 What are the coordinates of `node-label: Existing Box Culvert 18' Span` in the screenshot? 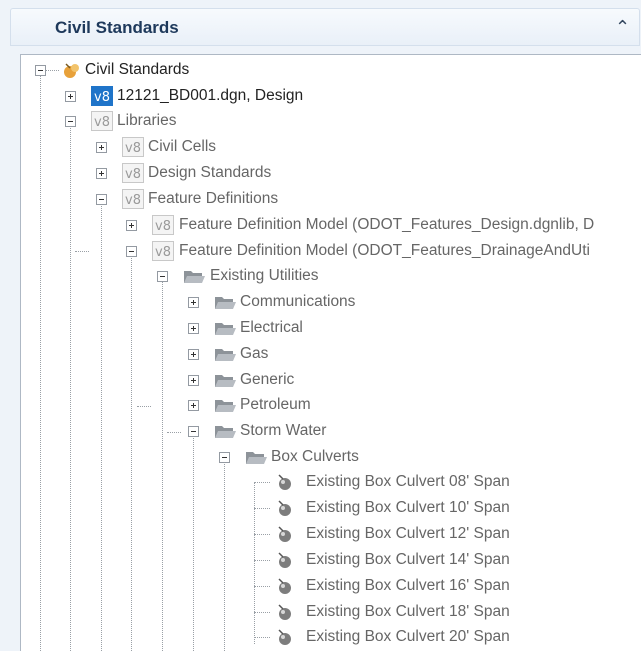 It's located at (408, 611).